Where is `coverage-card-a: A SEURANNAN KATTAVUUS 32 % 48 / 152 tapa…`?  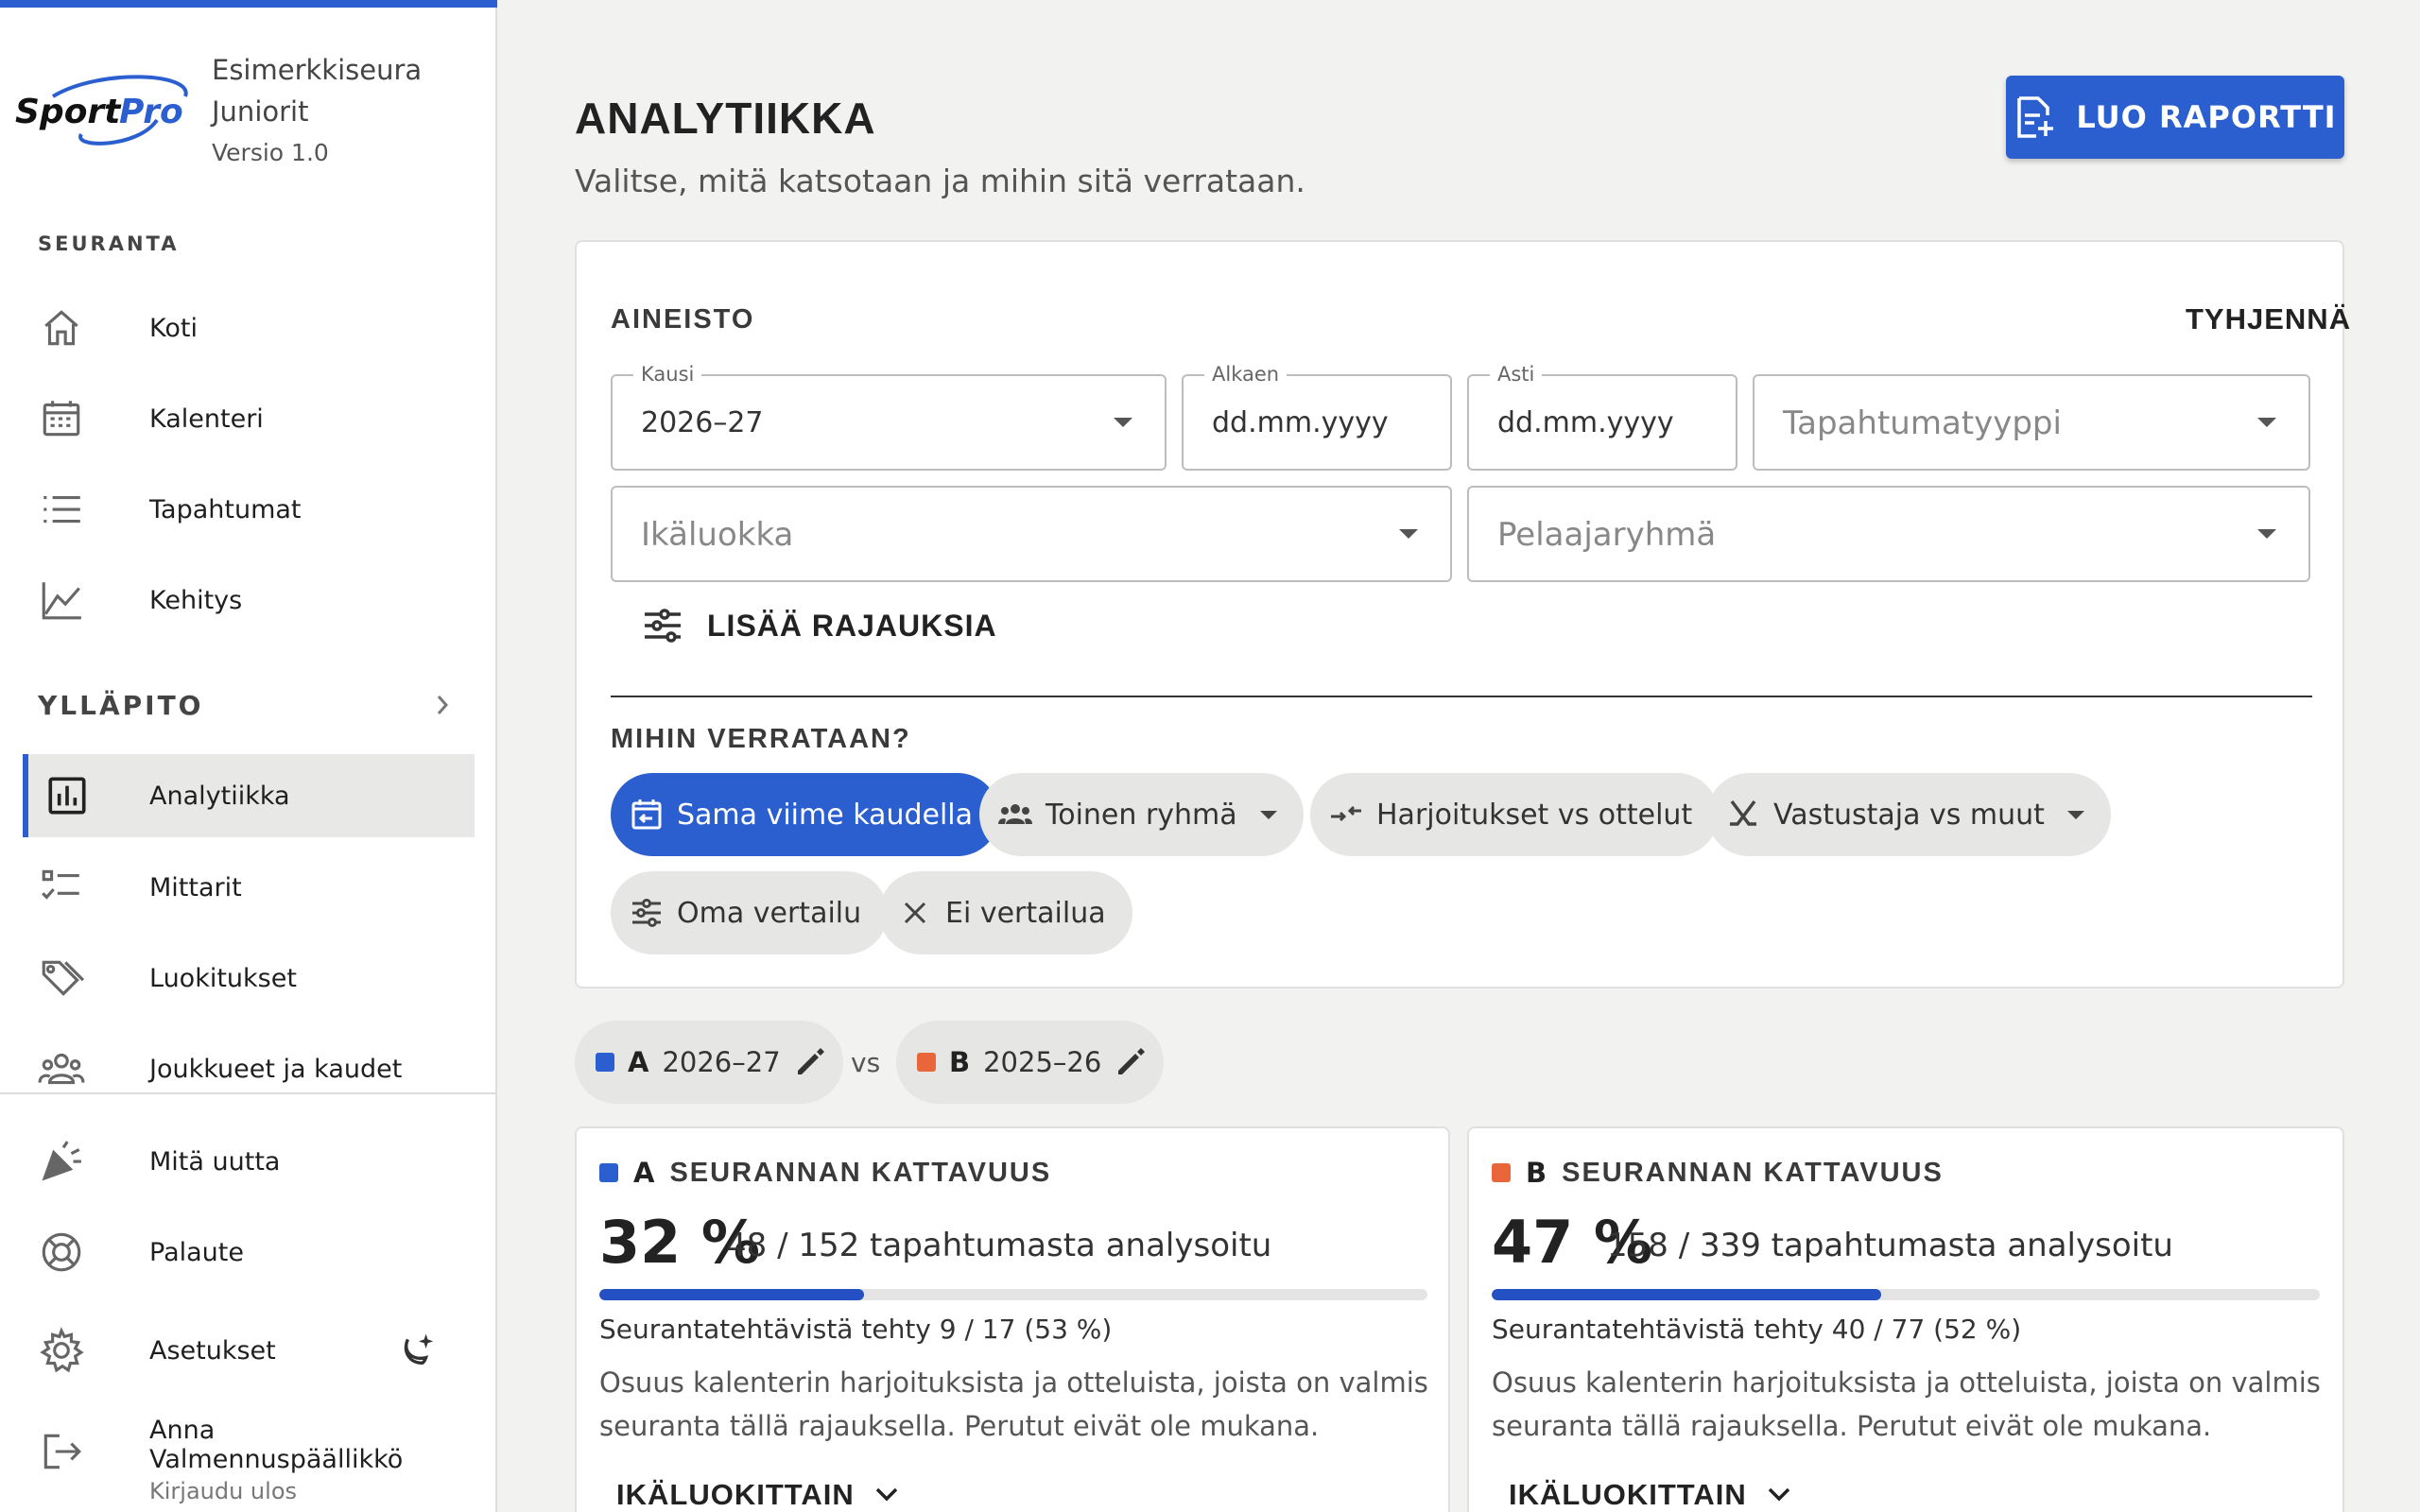
coverage-card-a: A SEURANNAN KATTAVUUS 32 % 48 / 152 tapa… is located at coordinates (1012, 1319).